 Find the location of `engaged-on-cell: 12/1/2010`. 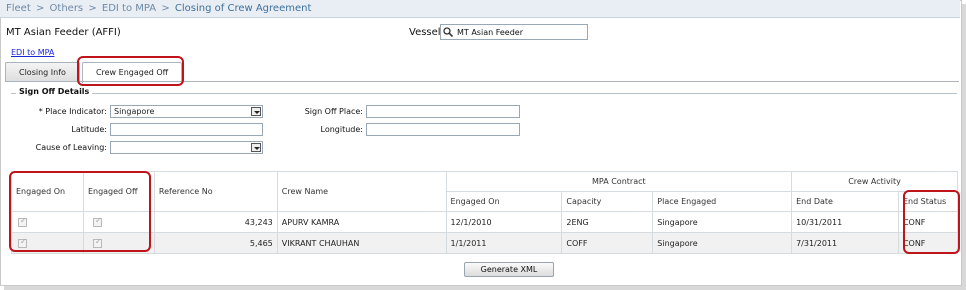

engaged-on-cell: 12/1/2010 is located at coordinates (504, 222).